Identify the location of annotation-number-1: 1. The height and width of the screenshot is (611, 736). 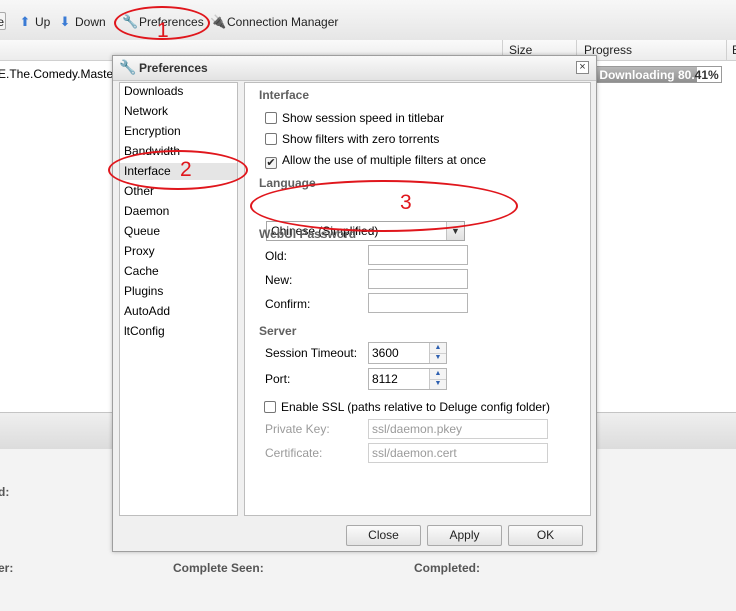
(163, 30).